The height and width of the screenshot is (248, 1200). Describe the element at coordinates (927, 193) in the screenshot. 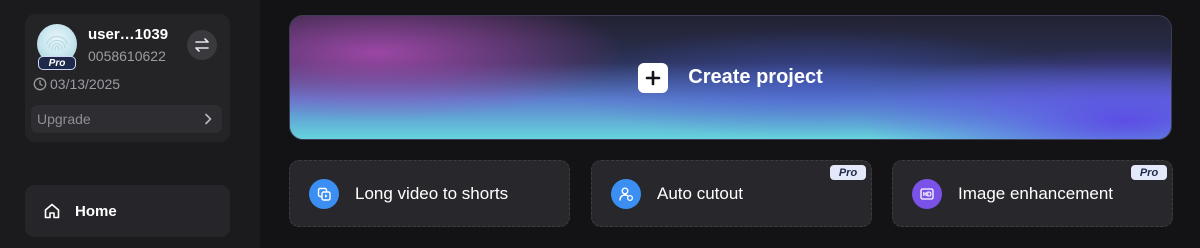

I see `hd-icon` at that location.